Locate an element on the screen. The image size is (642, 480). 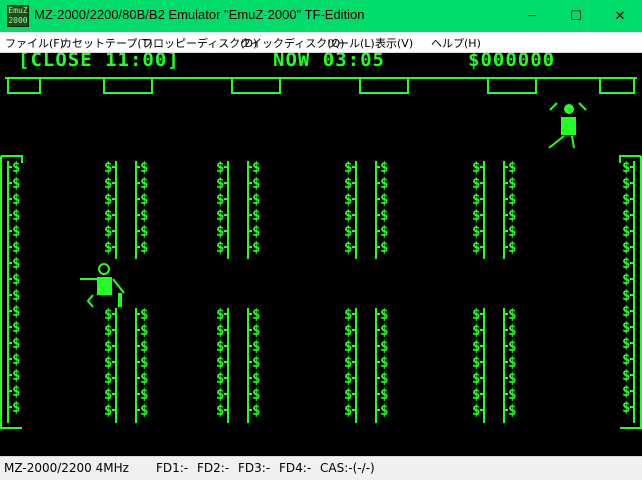
maximize-button: ☐ is located at coordinates (576, 16).